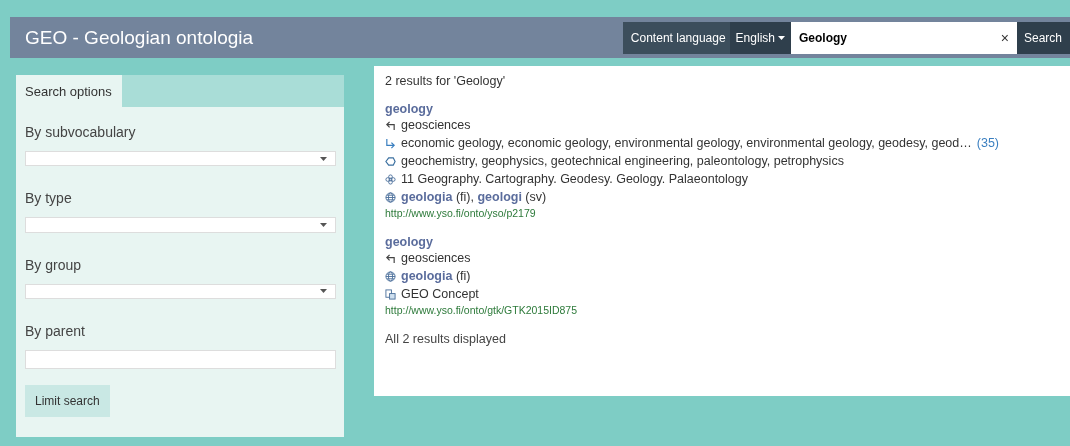 This screenshot has width=1070, height=446. I want to click on parent-input-field, so click(181, 359).